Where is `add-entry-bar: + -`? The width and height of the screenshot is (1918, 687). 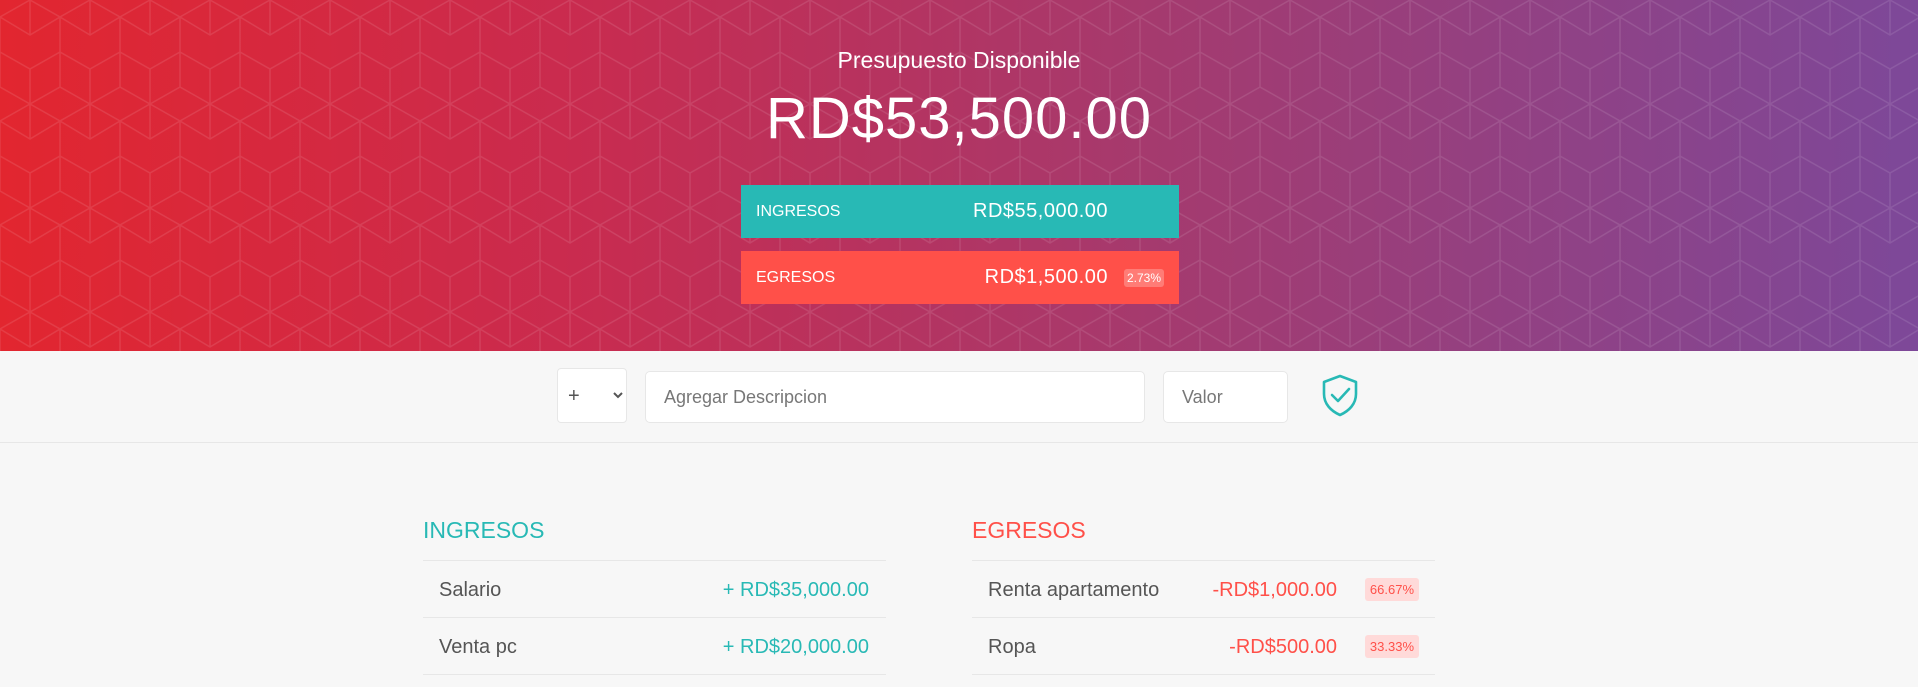
add-entry-bar: + - is located at coordinates (959, 397).